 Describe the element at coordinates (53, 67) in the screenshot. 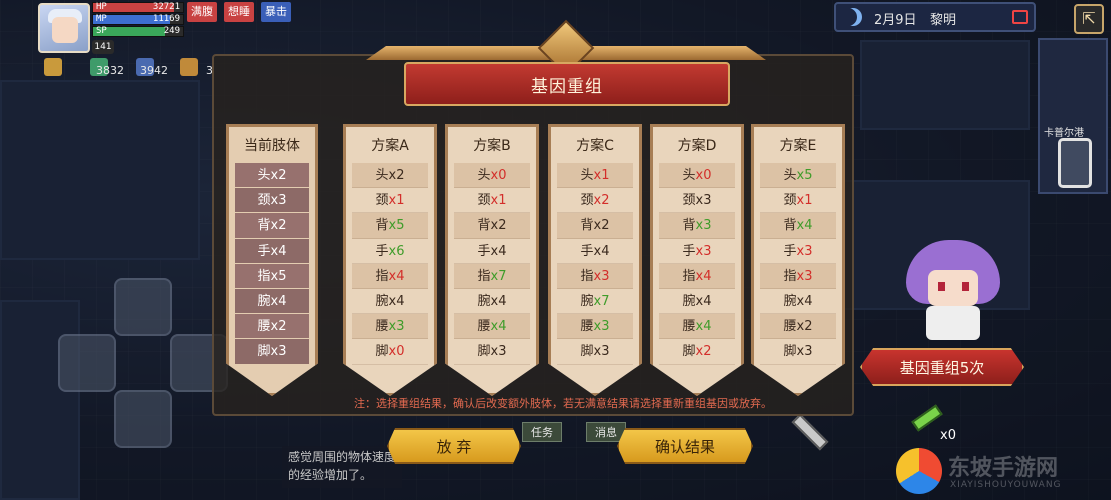

I see `resource-gold-icon` at that location.